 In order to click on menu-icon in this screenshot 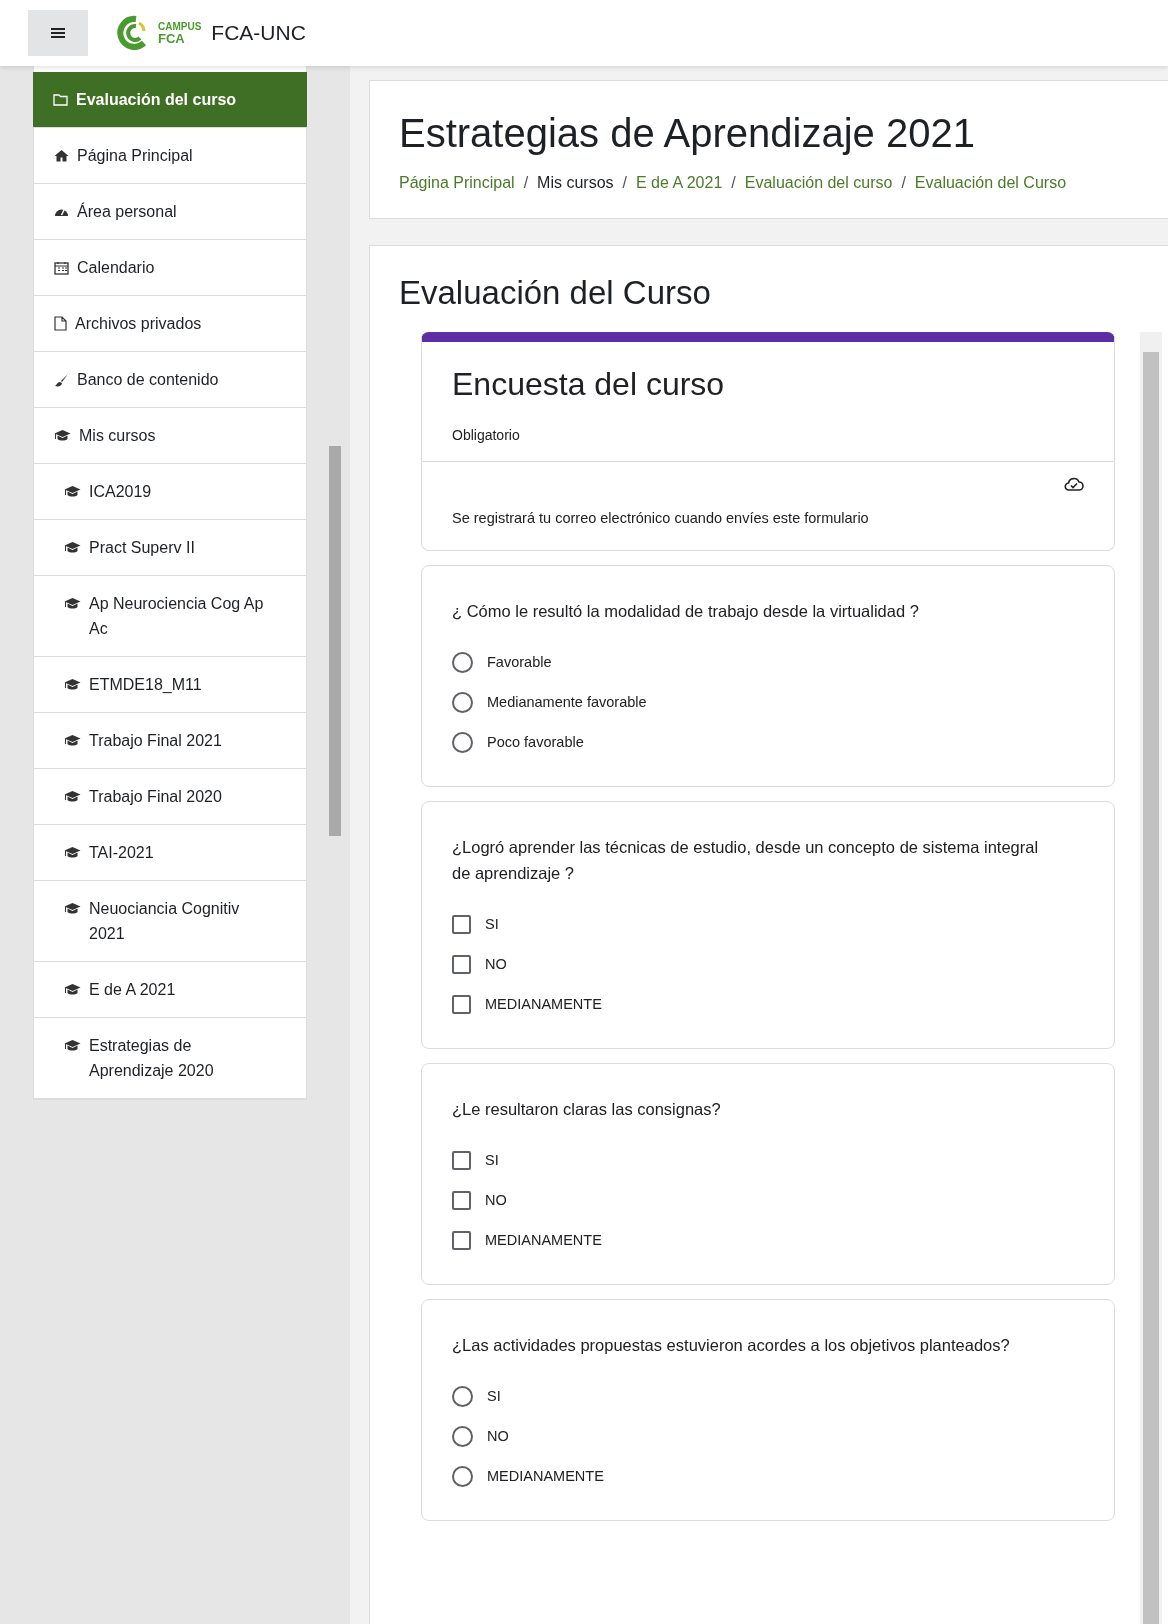, I will do `click(58, 33)`.